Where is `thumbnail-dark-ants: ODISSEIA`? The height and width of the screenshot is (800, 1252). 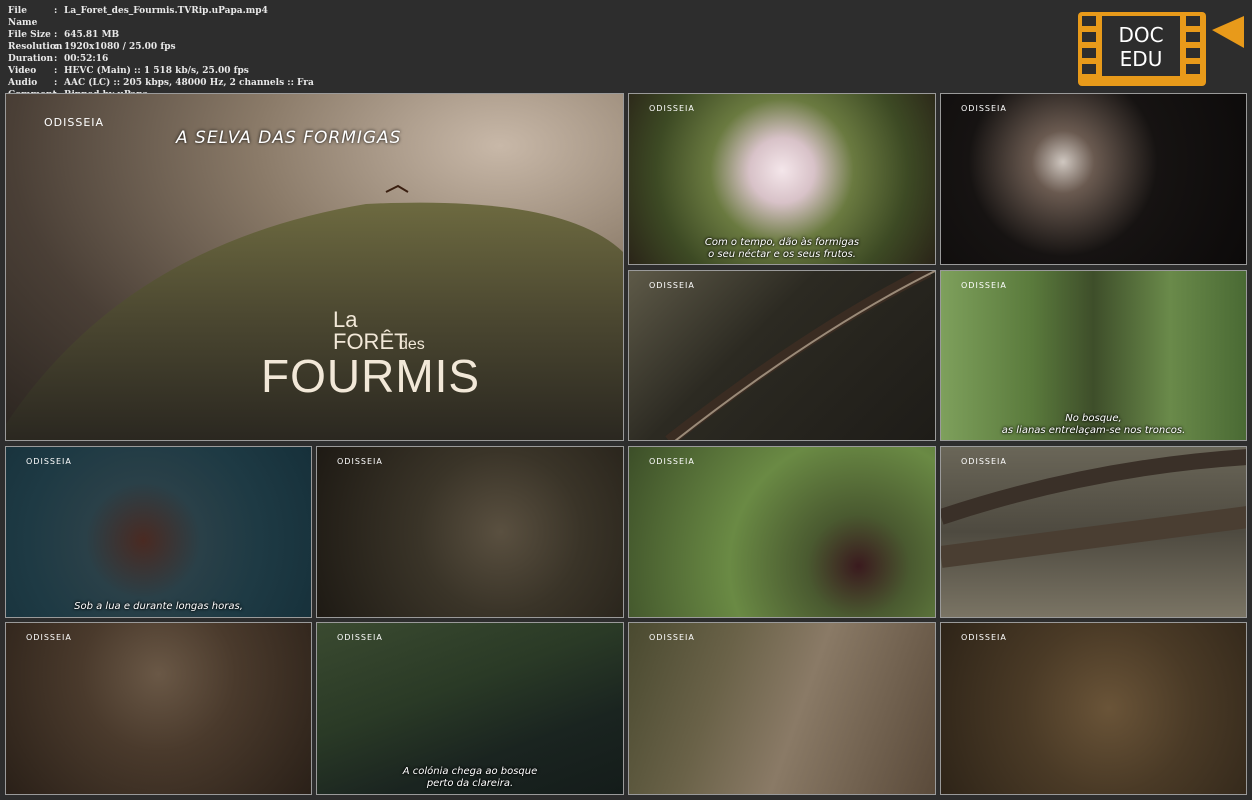
thumbnail-dark-ants: ODISSEIA is located at coordinates (1093, 179).